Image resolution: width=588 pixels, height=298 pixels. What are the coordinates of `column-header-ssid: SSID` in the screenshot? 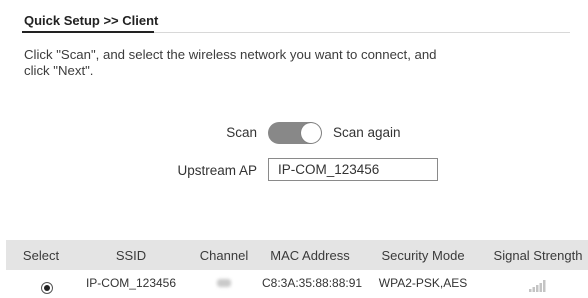 It's located at (131, 255).